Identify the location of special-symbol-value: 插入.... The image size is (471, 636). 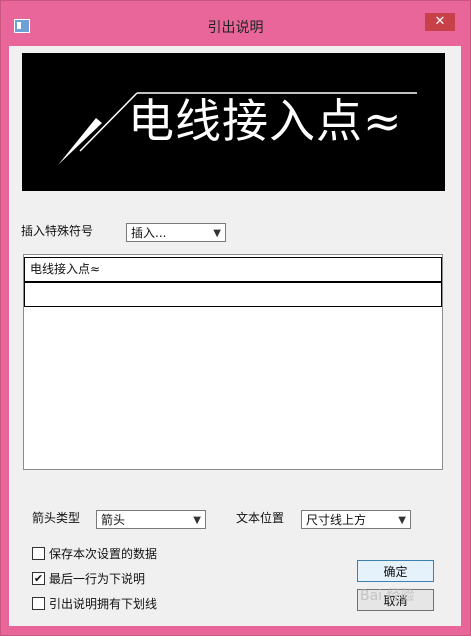
(149, 233).